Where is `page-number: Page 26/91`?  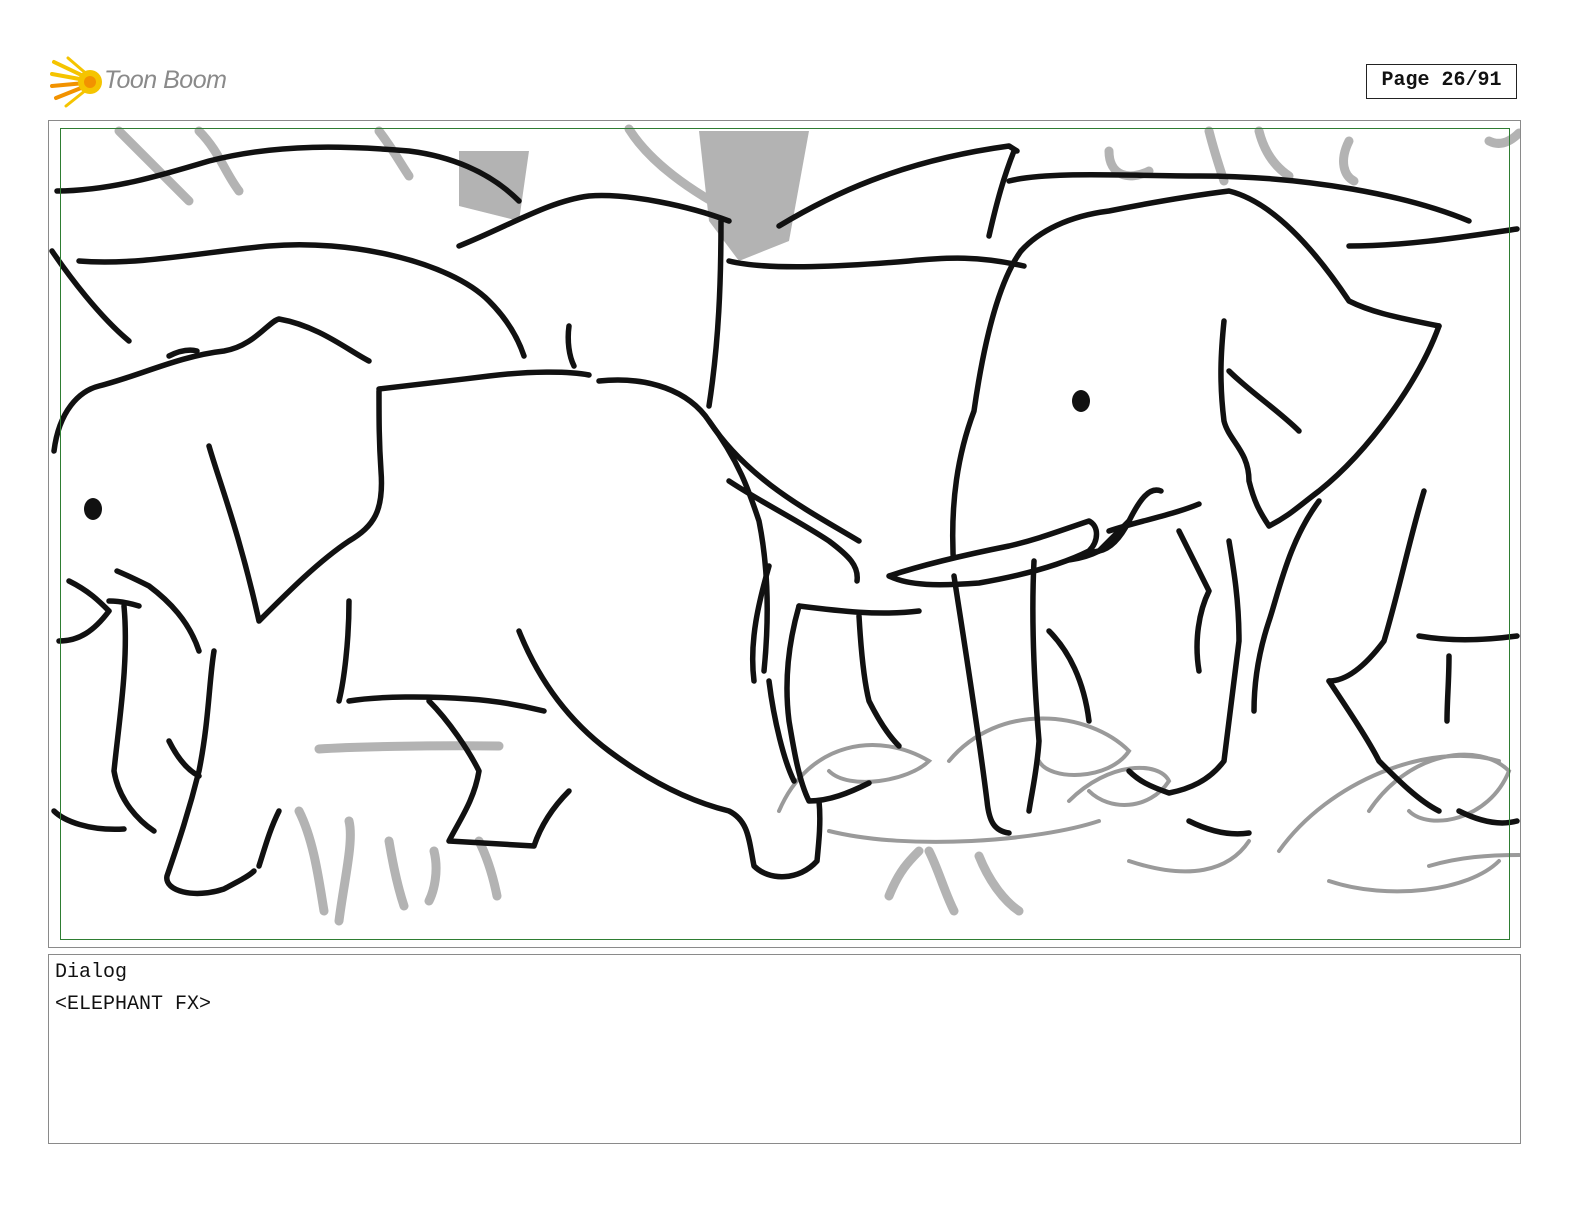
page-number: Page 26/91 is located at coordinates (1441, 81).